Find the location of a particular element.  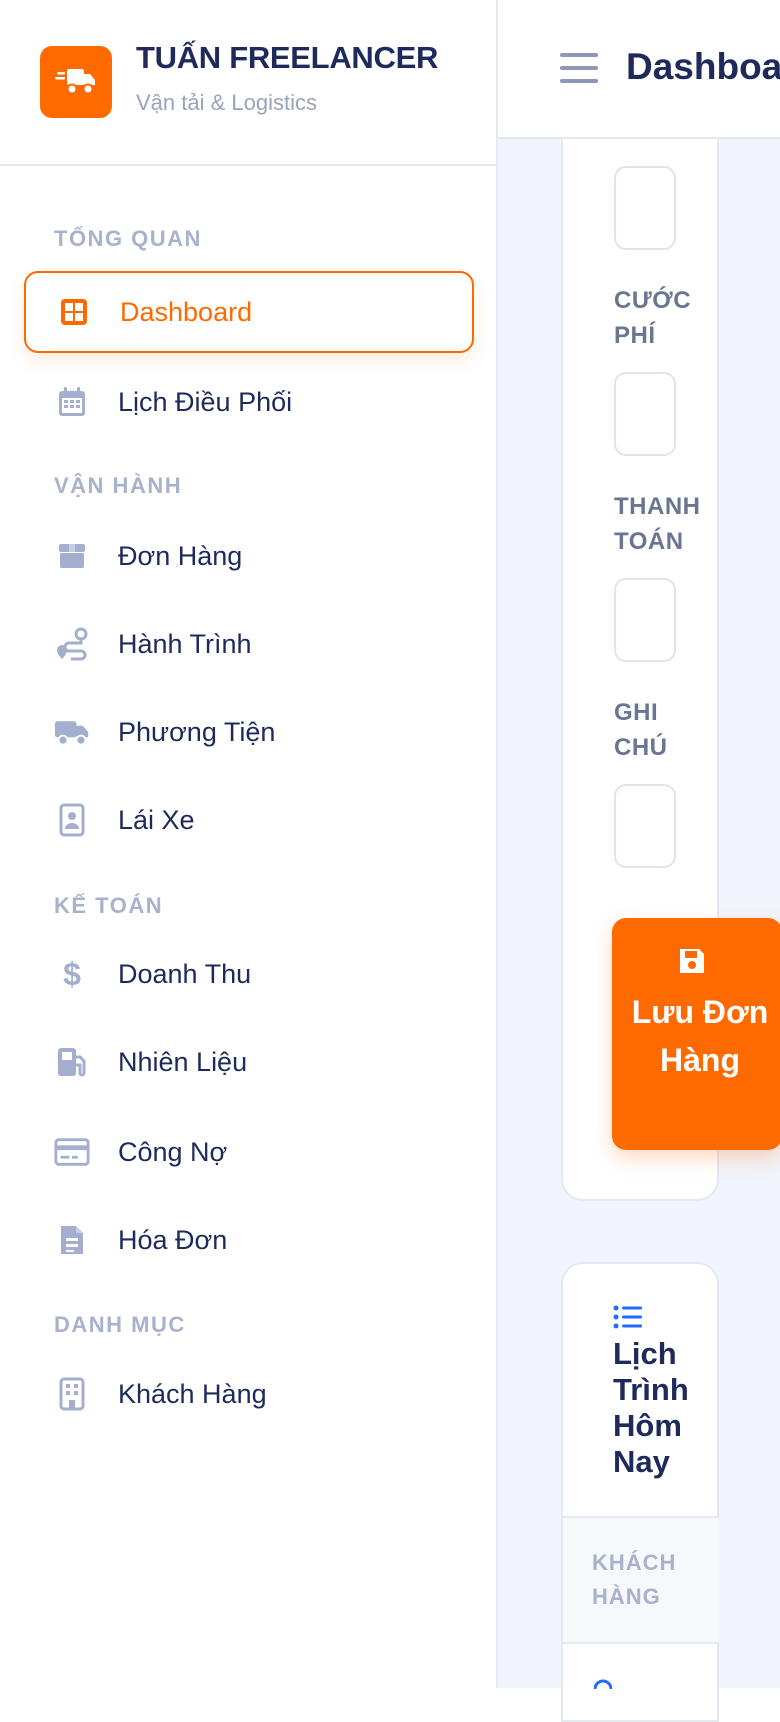

box-icon is located at coordinates (72, 556).